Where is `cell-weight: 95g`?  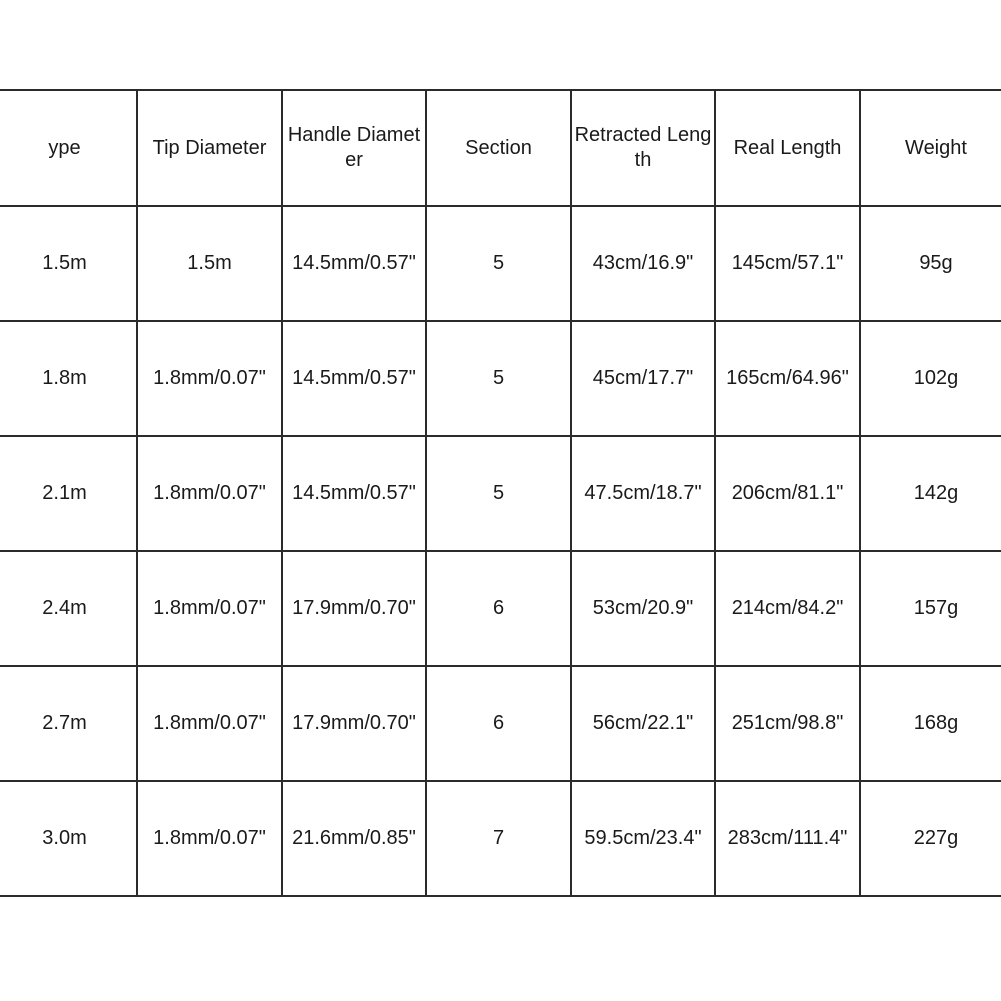
cell-weight: 95g is located at coordinates (930, 263).